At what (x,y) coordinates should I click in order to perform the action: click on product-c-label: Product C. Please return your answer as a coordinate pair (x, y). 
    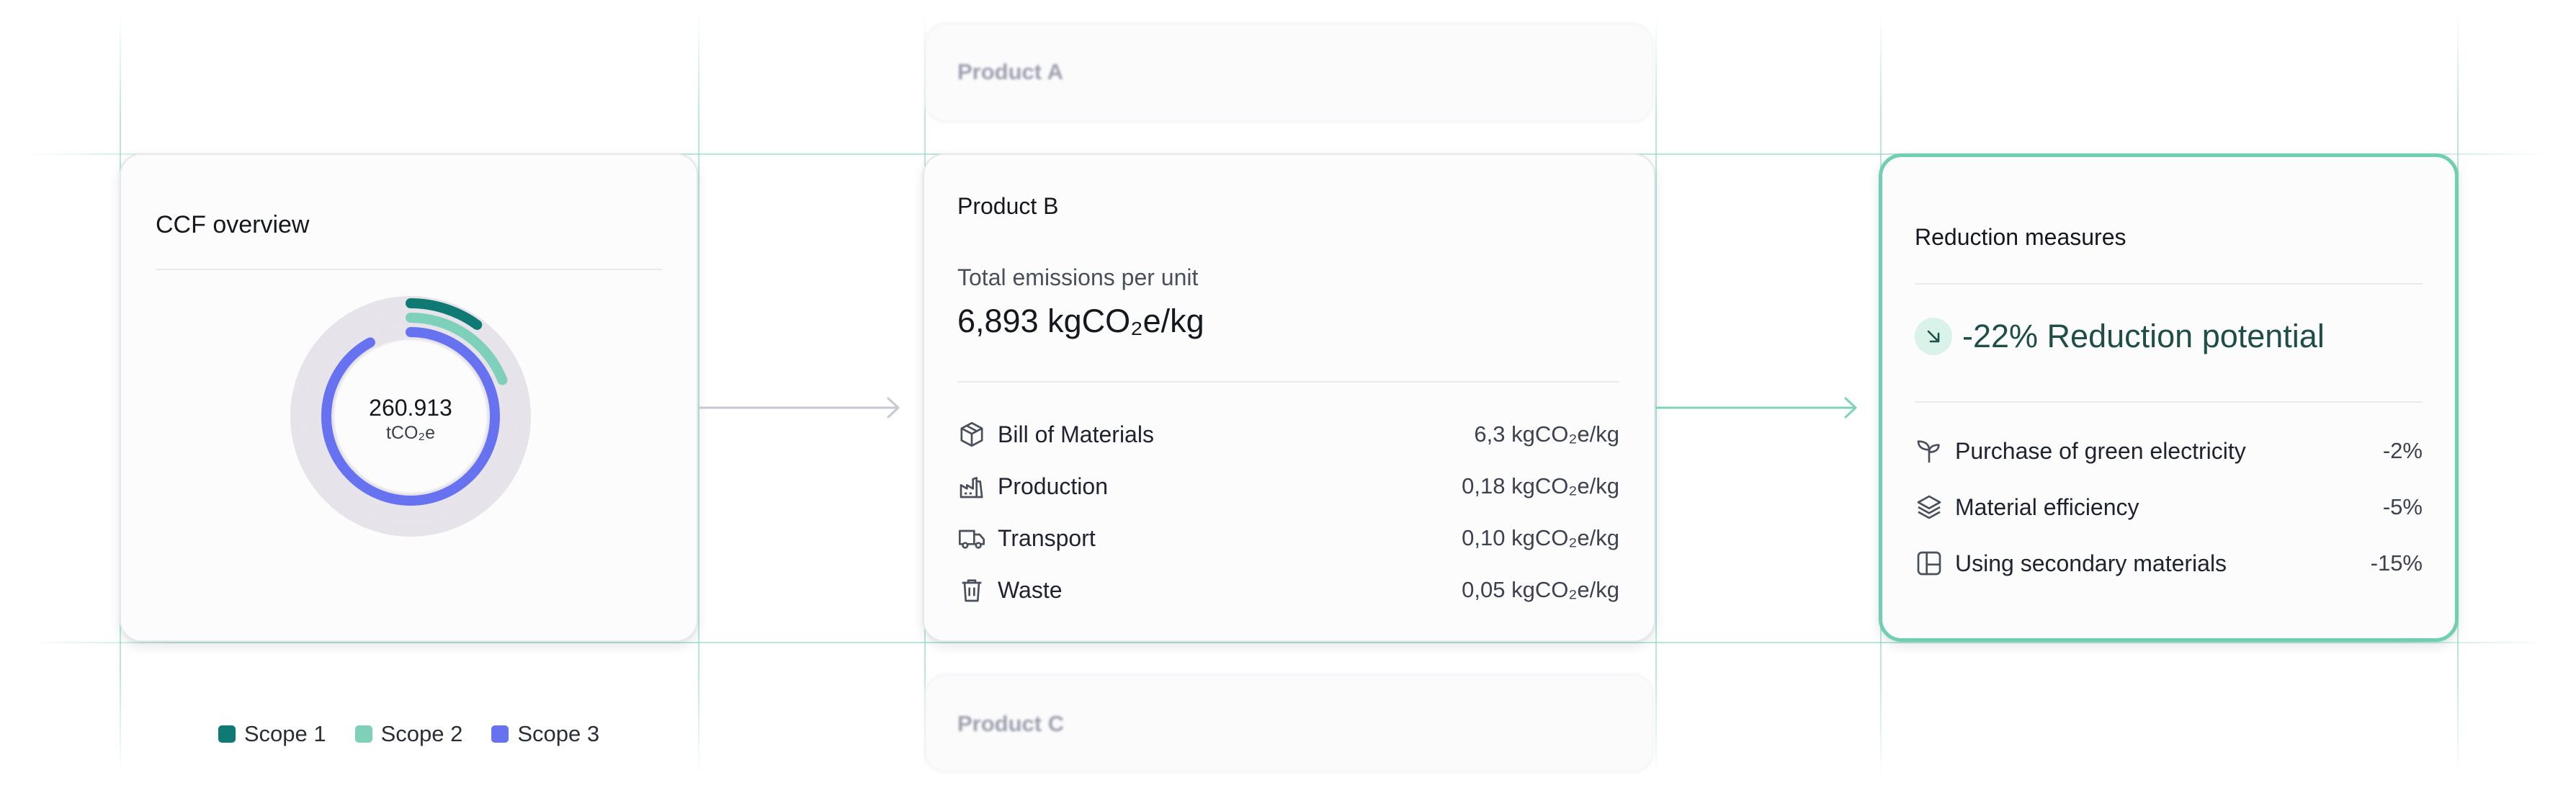
    Looking at the image, I should click on (1011, 723).